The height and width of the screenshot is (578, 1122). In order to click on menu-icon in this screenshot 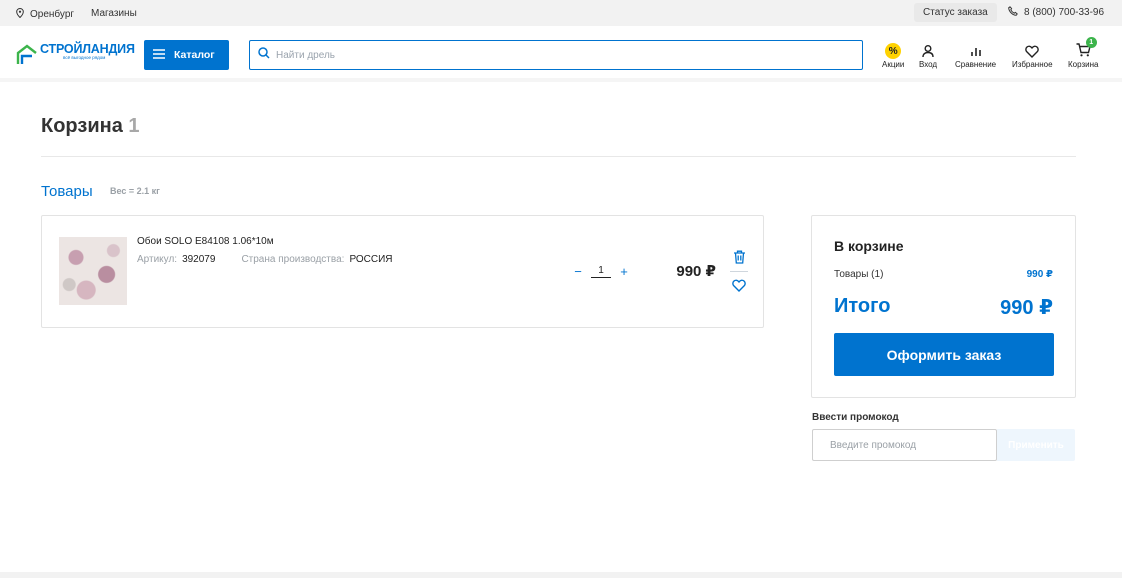, I will do `click(159, 55)`.